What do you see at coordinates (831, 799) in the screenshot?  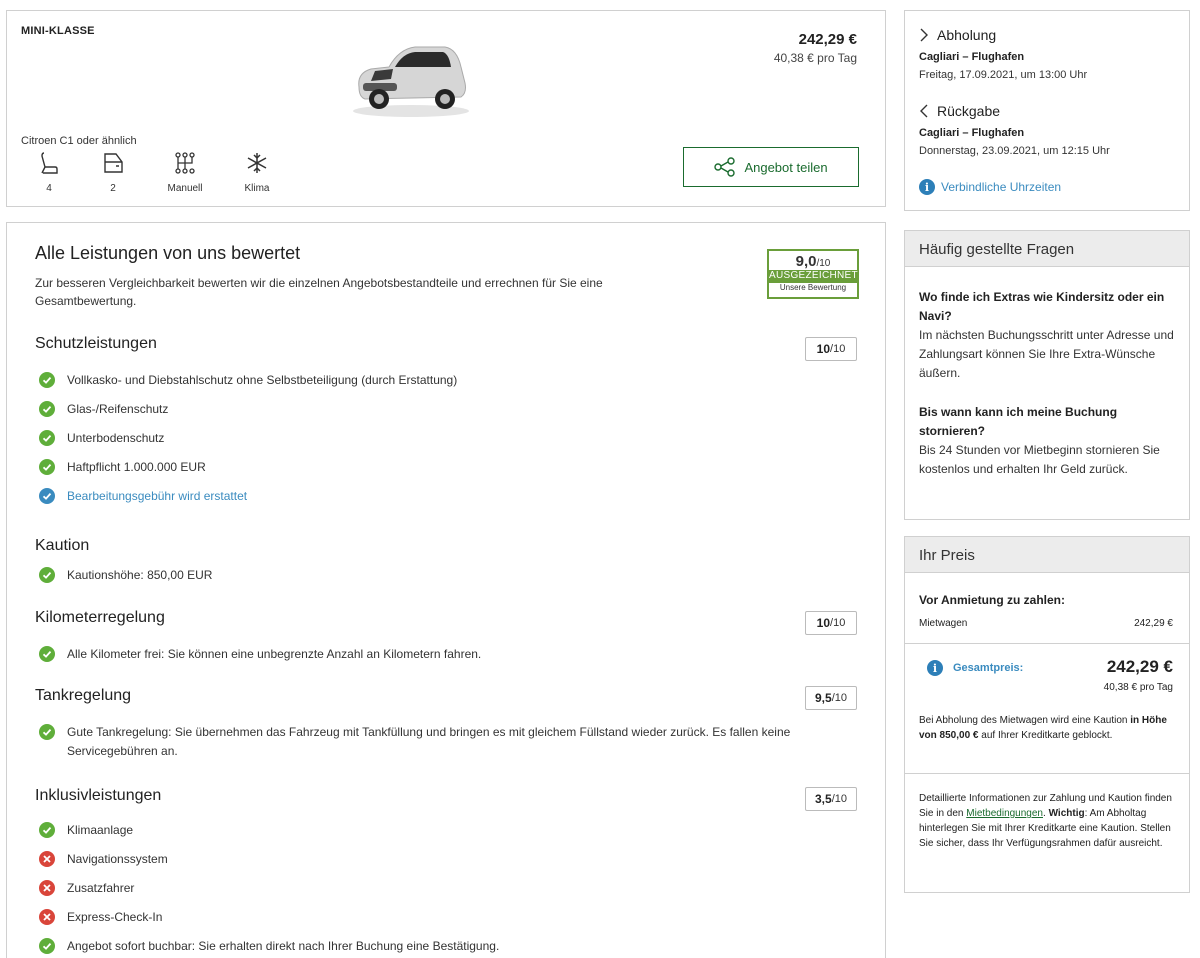 I see `score-pill-inkl: 3,5/10` at bounding box center [831, 799].